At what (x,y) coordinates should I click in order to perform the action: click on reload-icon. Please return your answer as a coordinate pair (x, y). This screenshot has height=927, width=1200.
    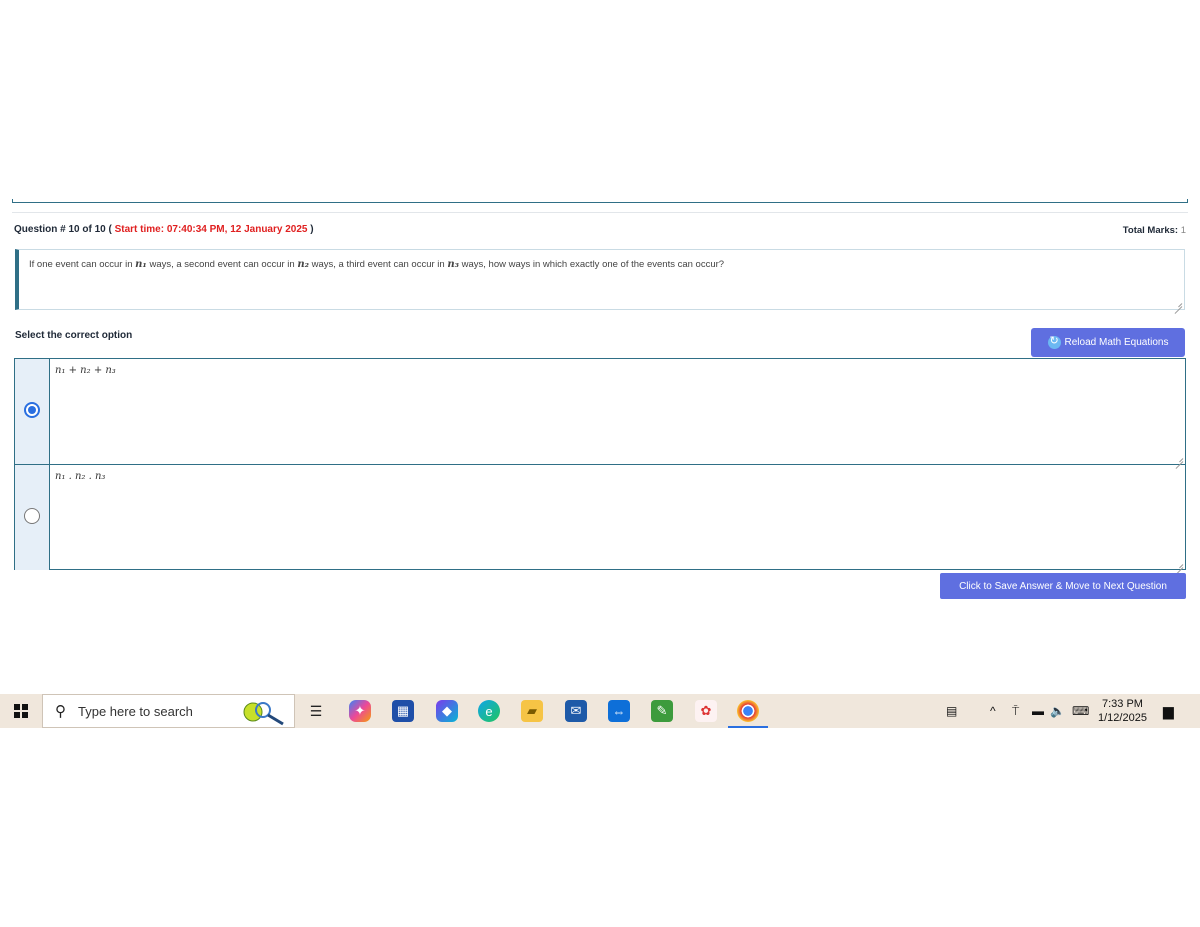
    Looking at the image, I should click on (1054, 341).